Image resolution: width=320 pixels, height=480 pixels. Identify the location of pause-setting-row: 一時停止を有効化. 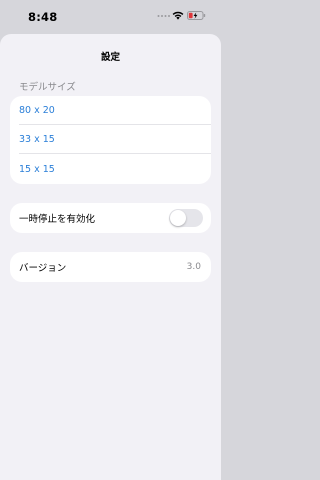
(110, 218).